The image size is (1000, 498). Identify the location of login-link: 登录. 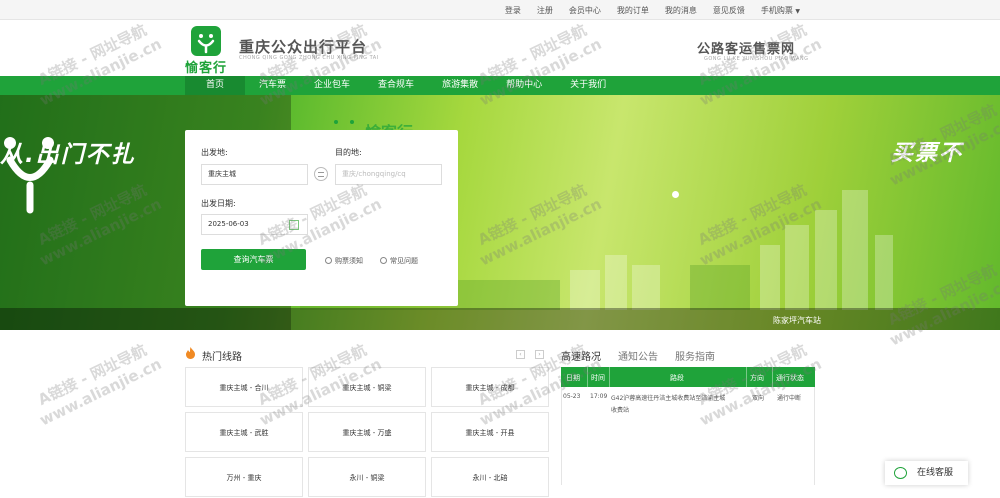
(513, 10).